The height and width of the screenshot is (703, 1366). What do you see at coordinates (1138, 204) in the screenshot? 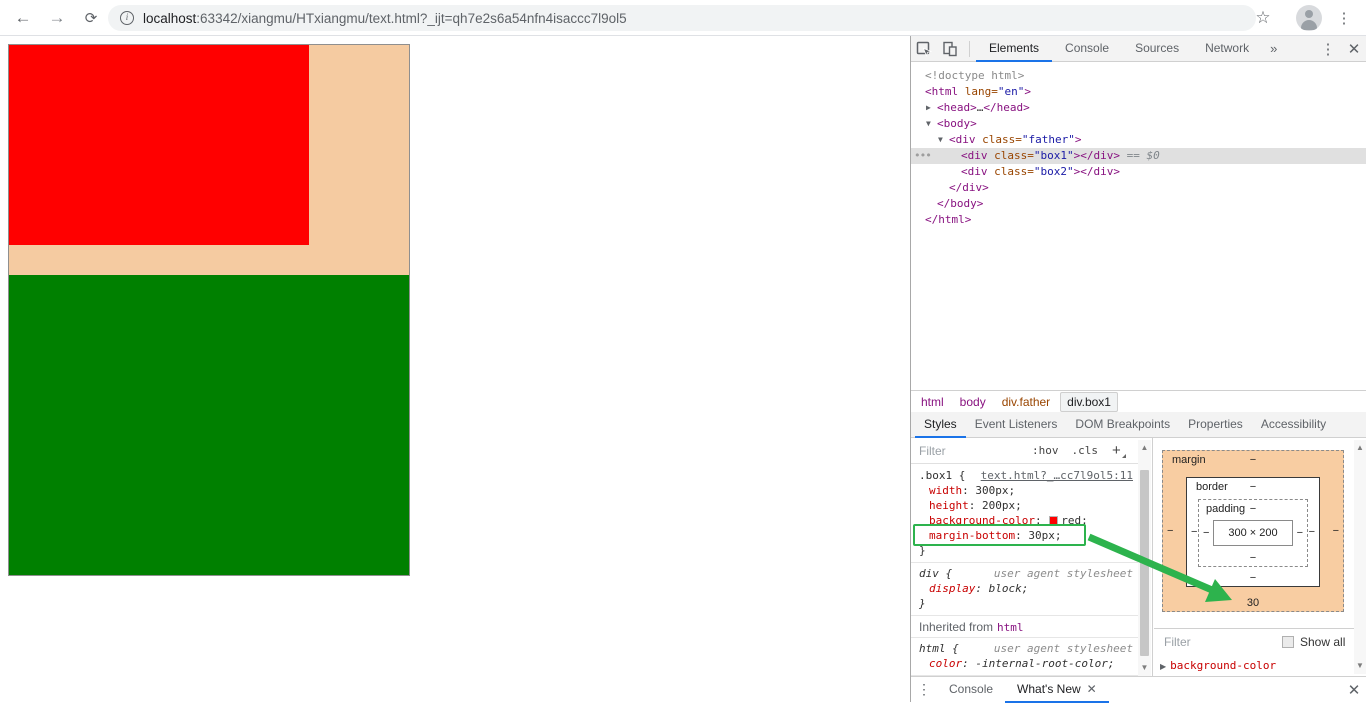
I see `tree-row: </body>` at bounding box center [1138, 204].